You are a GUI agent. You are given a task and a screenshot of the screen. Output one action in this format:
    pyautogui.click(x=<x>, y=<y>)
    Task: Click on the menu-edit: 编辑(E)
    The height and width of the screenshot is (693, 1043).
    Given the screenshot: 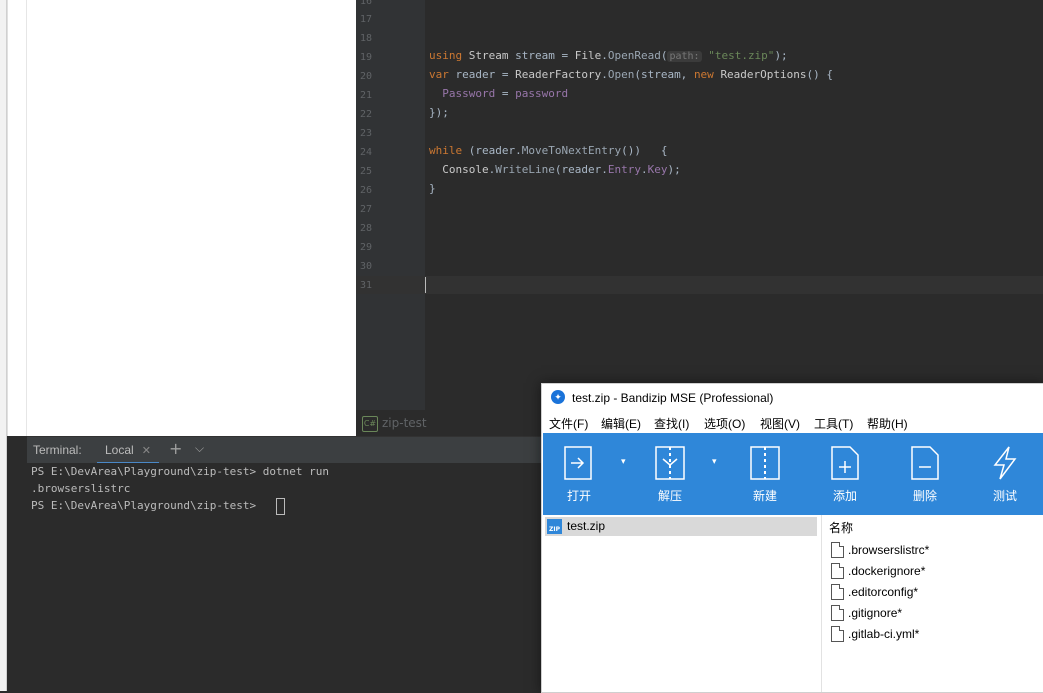 What is the action you would take?
    pyautogui.click(x=621, y=423)
    